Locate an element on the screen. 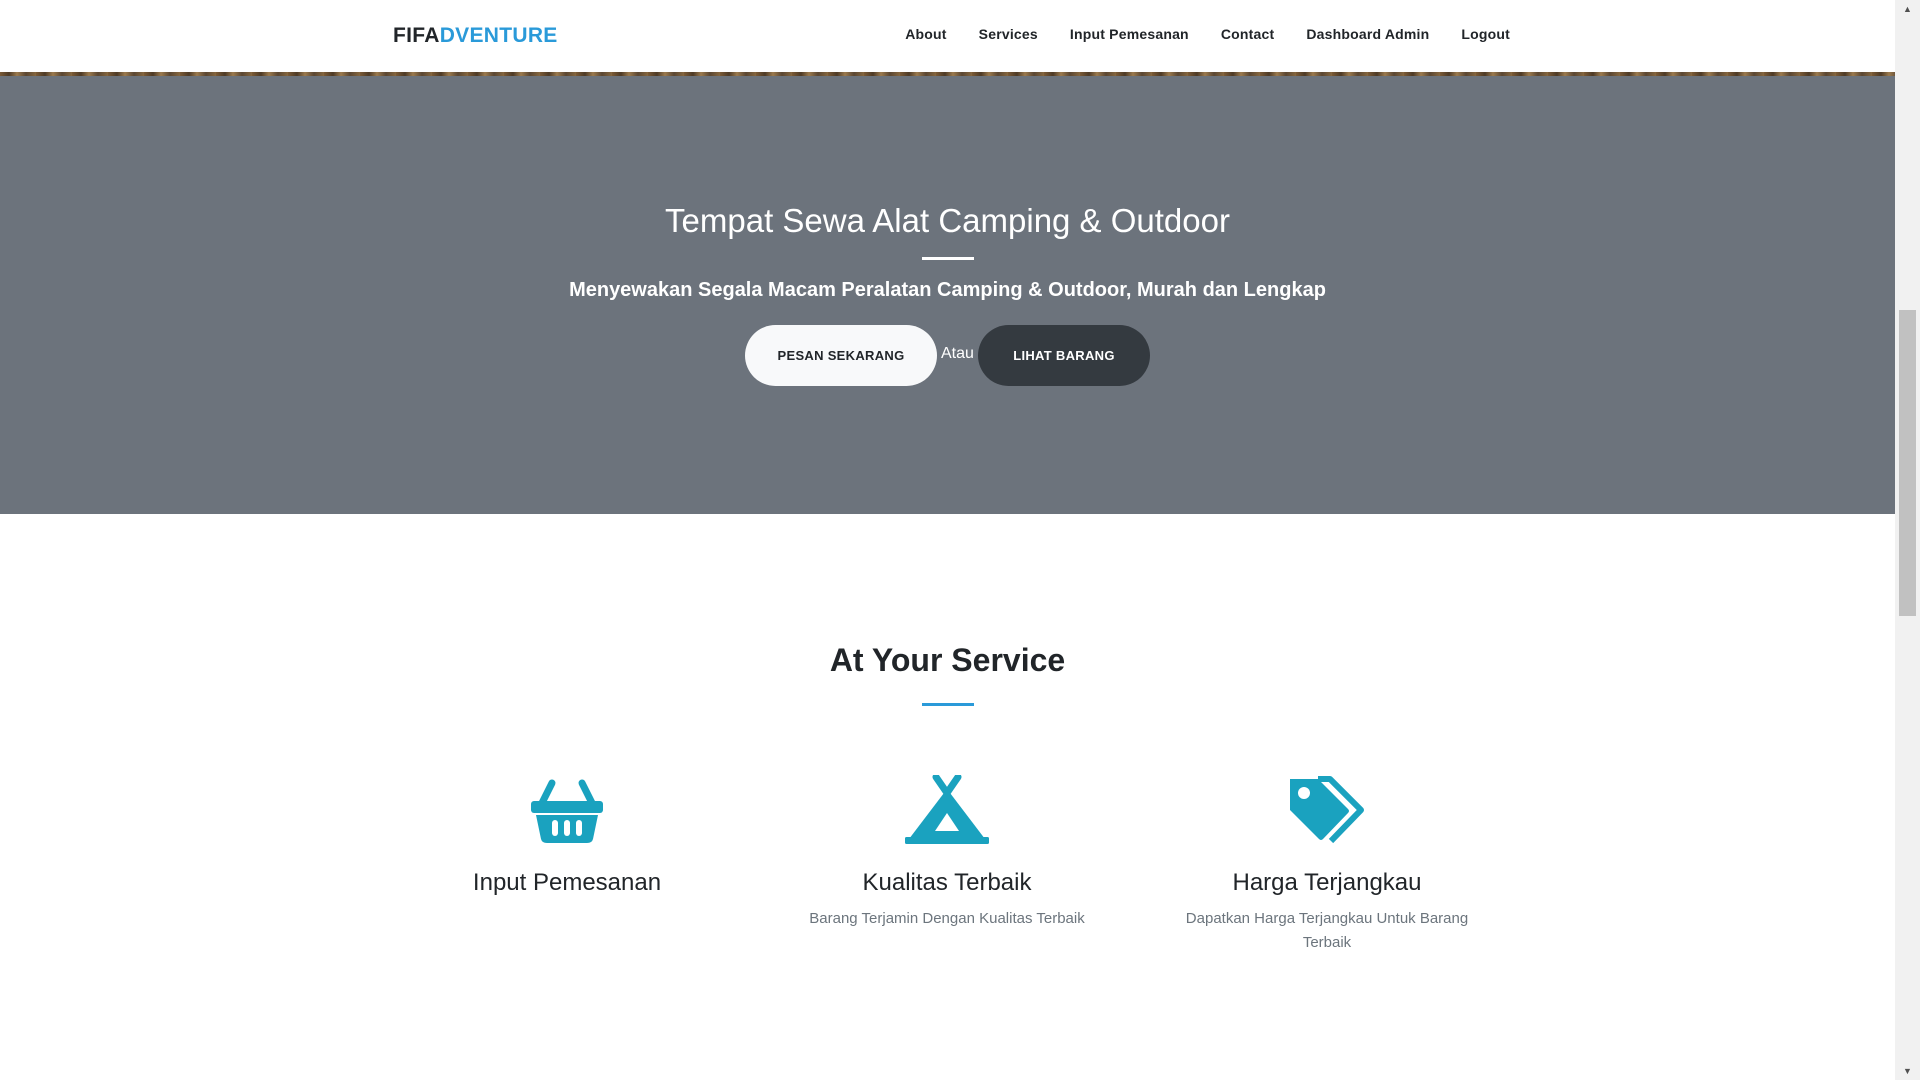 The image size is (1920, 1080). nav-item-input-pemesanan: Input Pemesanan is located at coordinates (1129, 34).